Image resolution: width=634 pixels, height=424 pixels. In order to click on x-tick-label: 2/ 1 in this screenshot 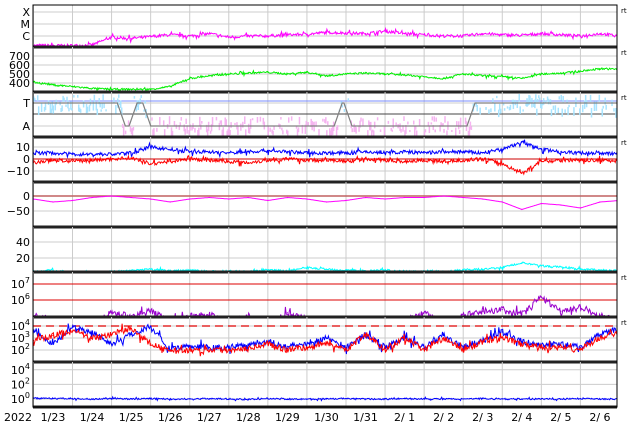, I will do `click(404, 417)`.